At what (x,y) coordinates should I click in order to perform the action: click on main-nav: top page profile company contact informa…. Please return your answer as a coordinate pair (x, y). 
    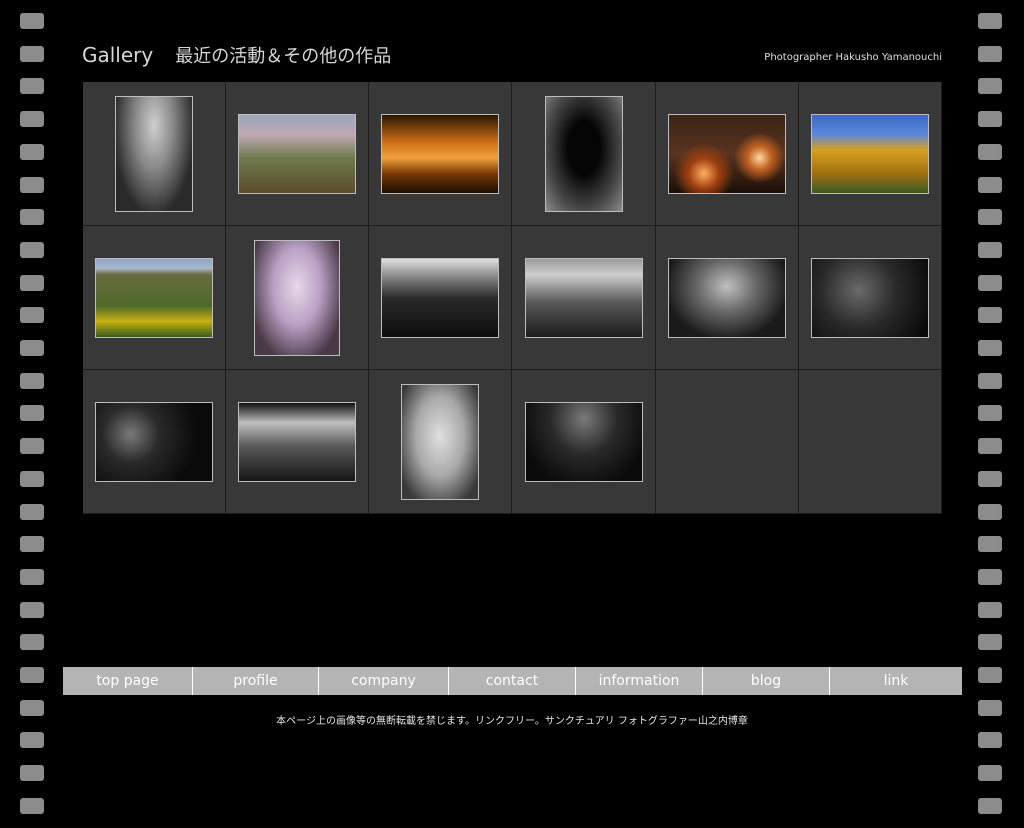
    Looking at the image, I should click on (512, 681).